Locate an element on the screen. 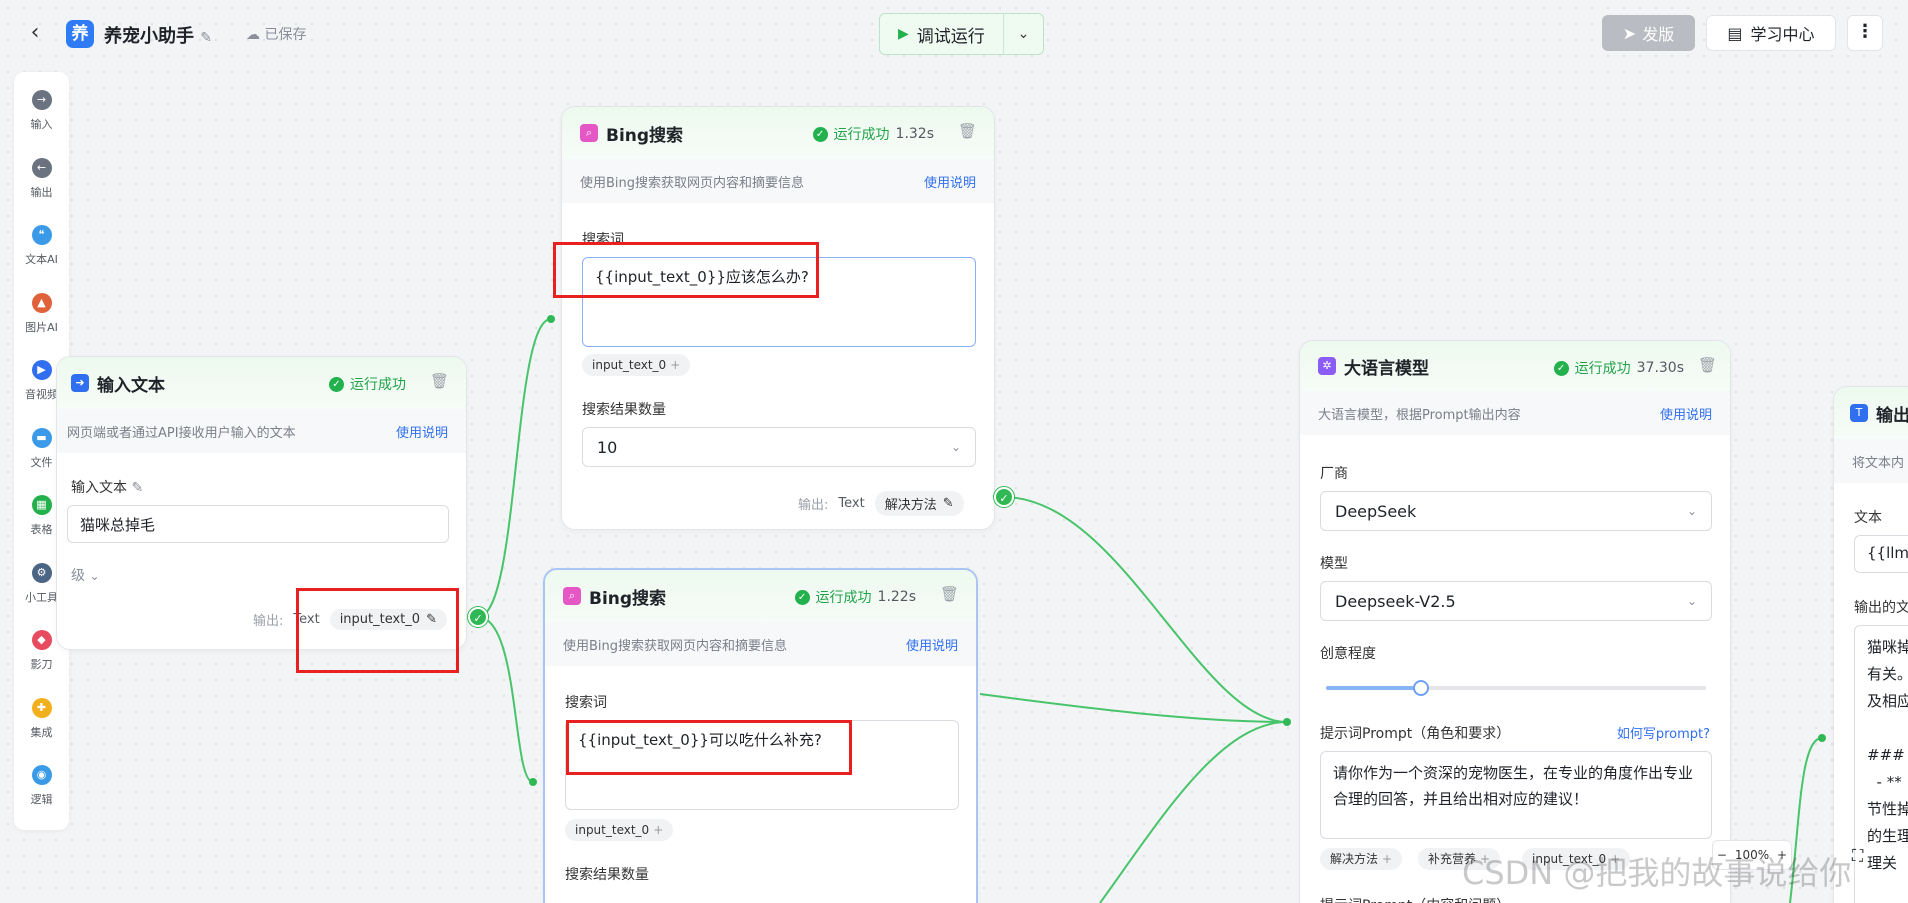 Image resolution: width=1908 pixels, height=903 pixels. wire-bing2-to-llm is located at coordinates (1133, 708).